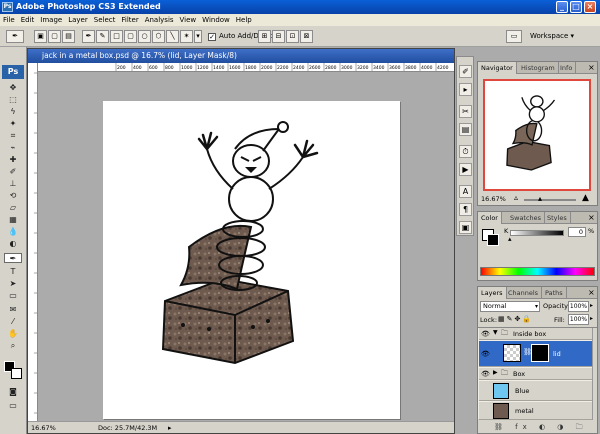  What do you see at coordinates (537, 271) in the screenshot?
I see `color-spectrum-bar` at bounding box center [537, 271].